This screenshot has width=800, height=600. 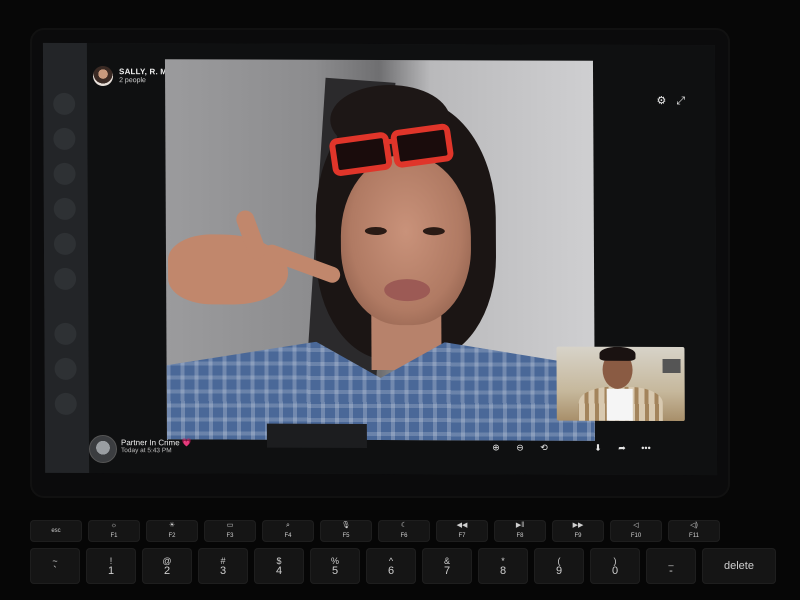 I want to click on key-lower: 5, so click(x=335, y=571).